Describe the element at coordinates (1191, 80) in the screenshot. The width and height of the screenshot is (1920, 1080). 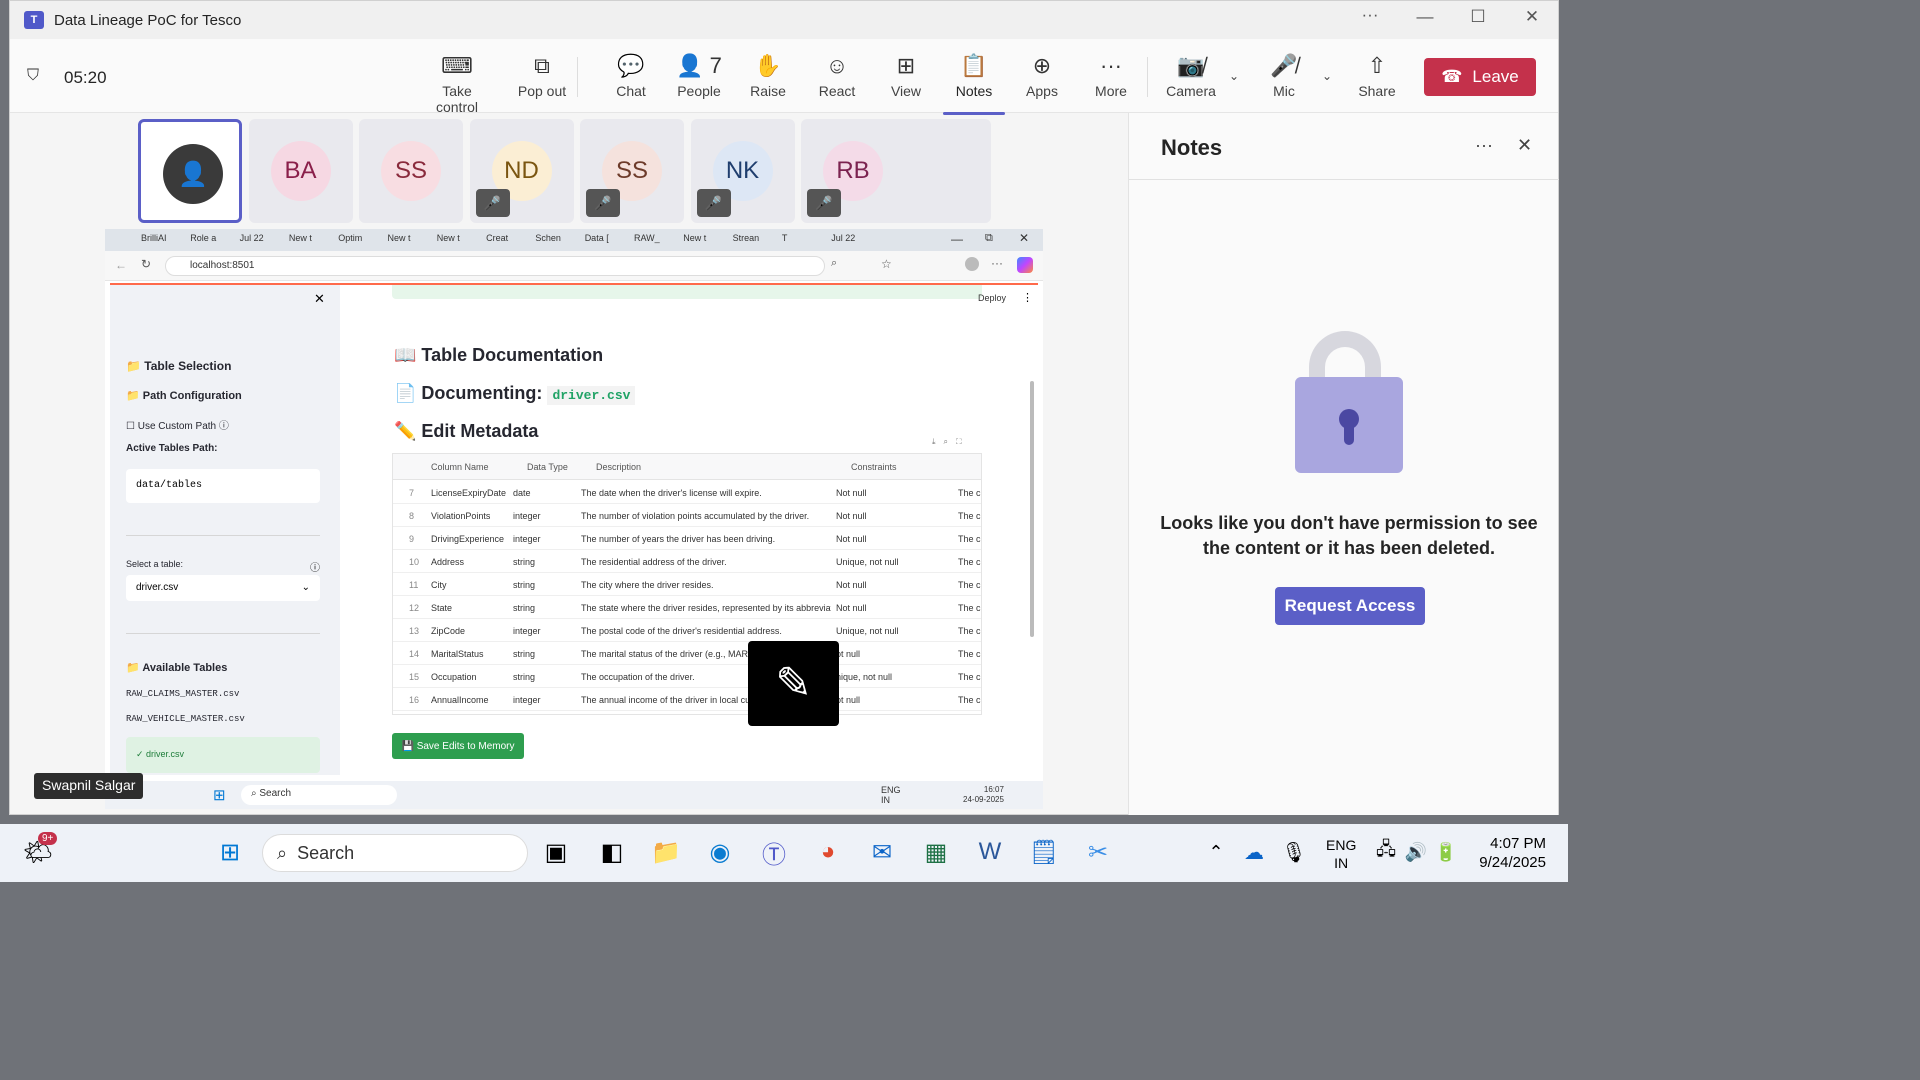
I see `camera-button: 📷̸ Camera` at that location.